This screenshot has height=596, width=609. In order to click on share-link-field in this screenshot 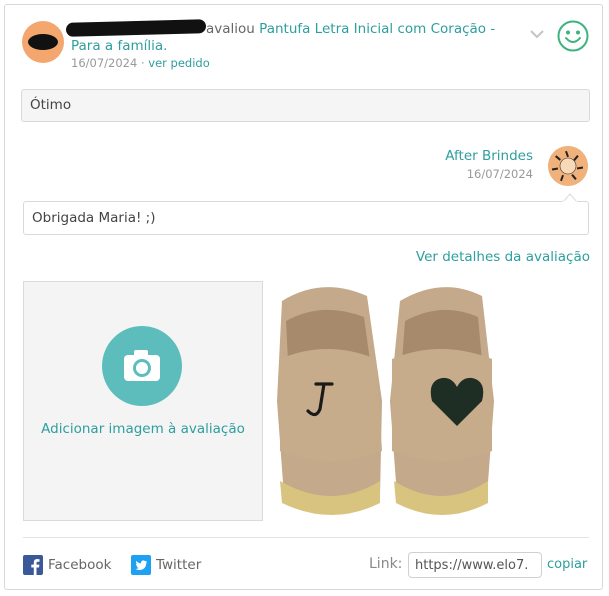, I will do `click(475, 565)`.